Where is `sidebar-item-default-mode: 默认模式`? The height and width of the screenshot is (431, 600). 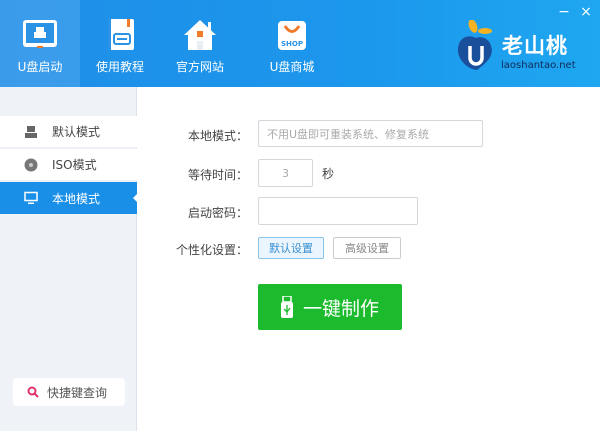
sidebar-item-default-mode: 默认模式 is located at coordinates (68, 132).